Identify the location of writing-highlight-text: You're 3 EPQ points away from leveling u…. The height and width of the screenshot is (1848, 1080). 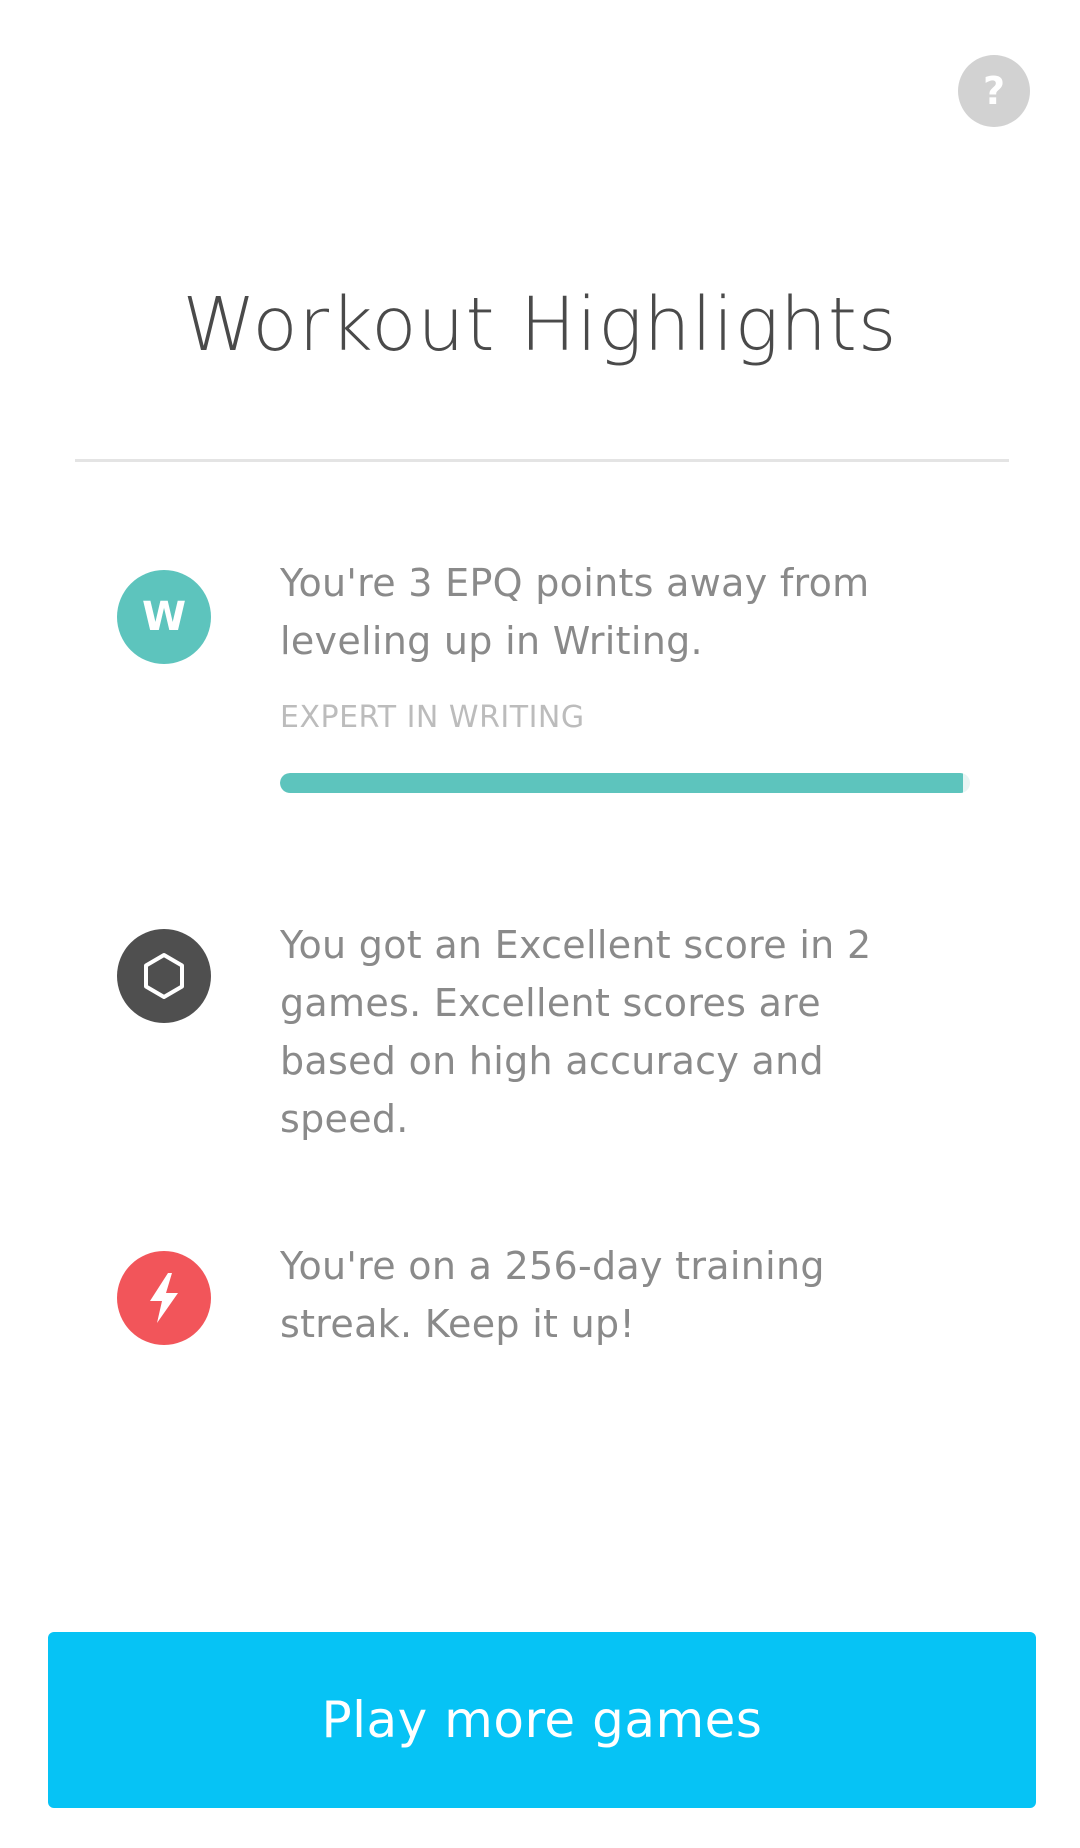
(575, 612).